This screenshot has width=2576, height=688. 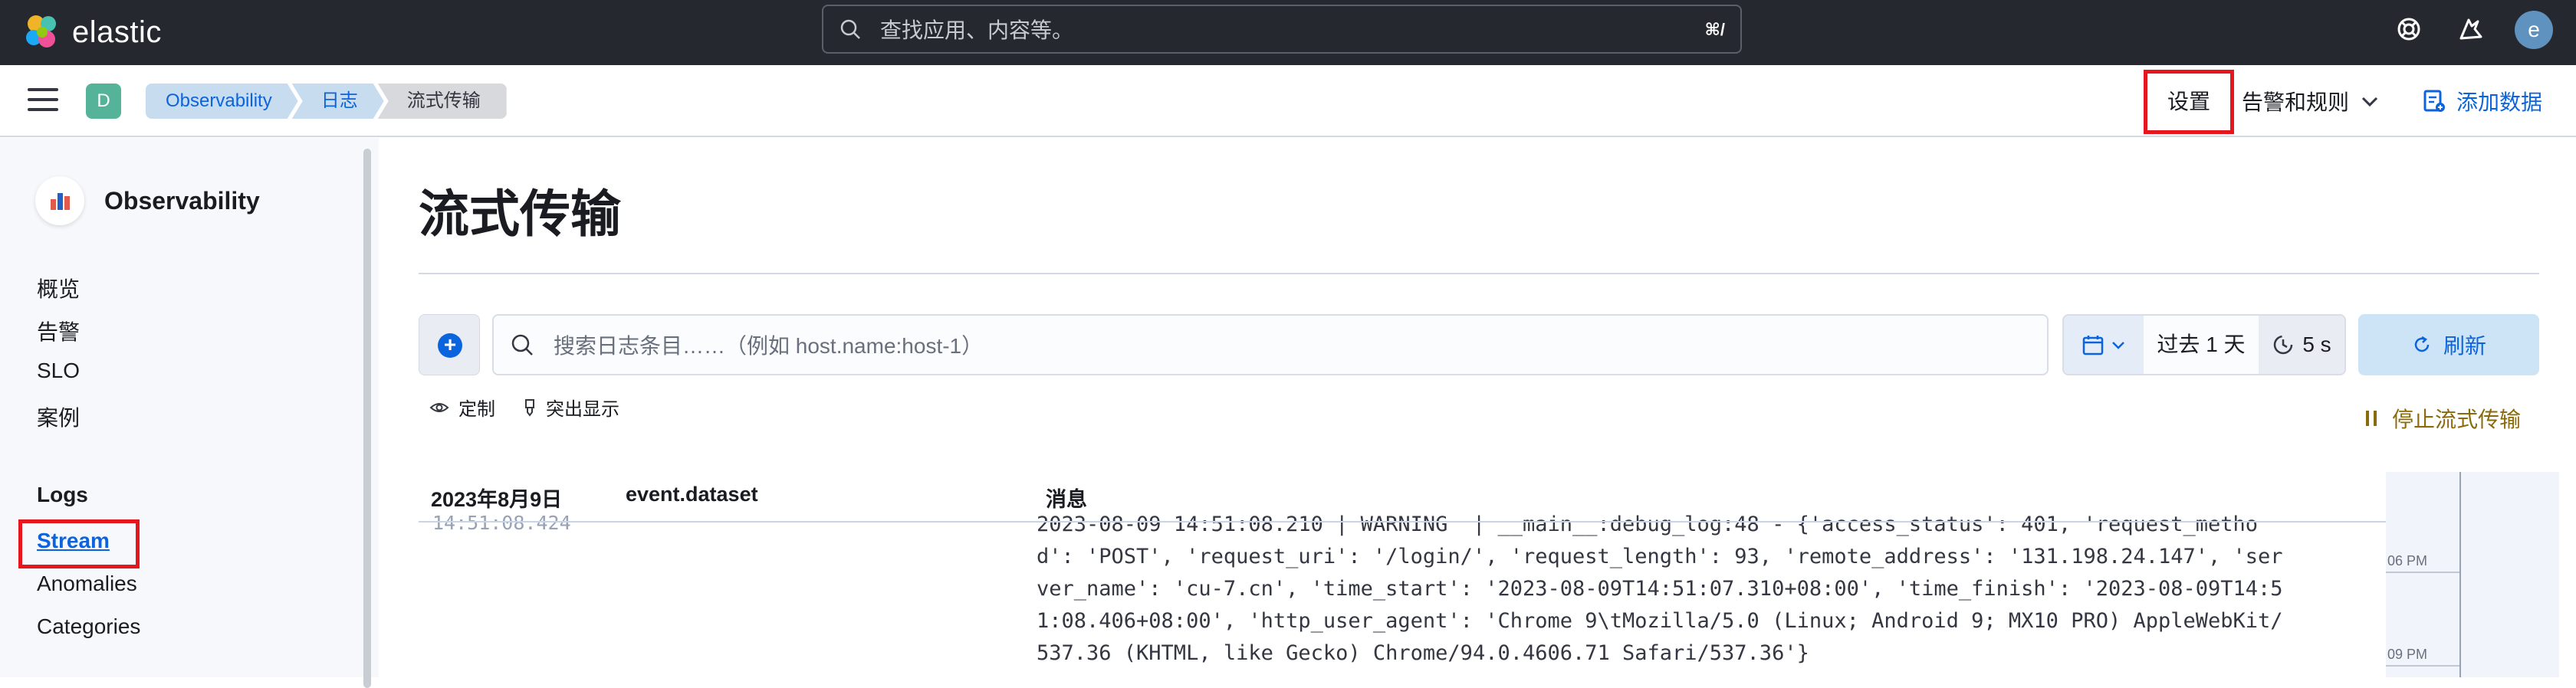 What do you see at coordinates (2457, 420) in the screenshot?
I see `stop-streaming-label: 停止流式传输` at bounding box center [2457, 420].